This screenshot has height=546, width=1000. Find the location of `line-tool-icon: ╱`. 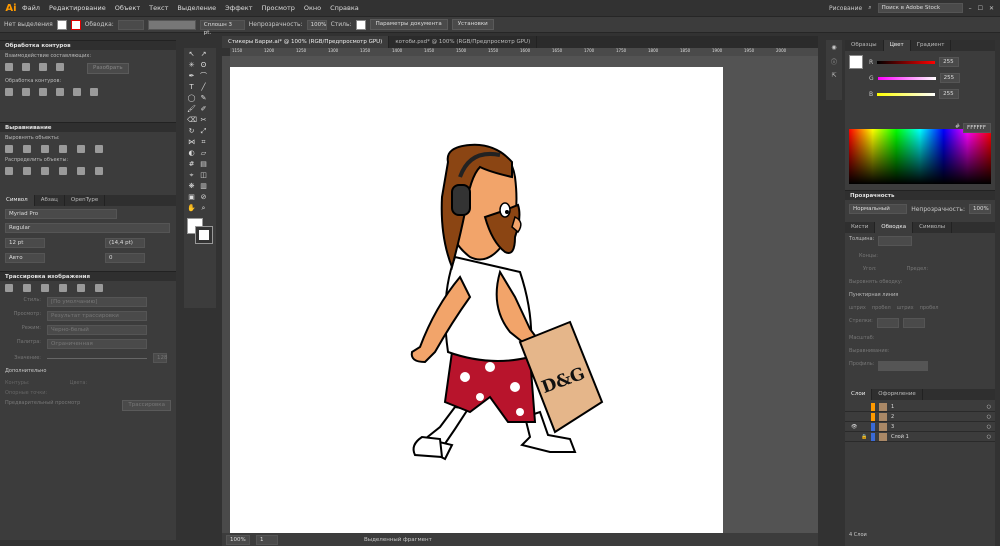

line-tool-icon: ╱ is located at coordinates (203, 87).